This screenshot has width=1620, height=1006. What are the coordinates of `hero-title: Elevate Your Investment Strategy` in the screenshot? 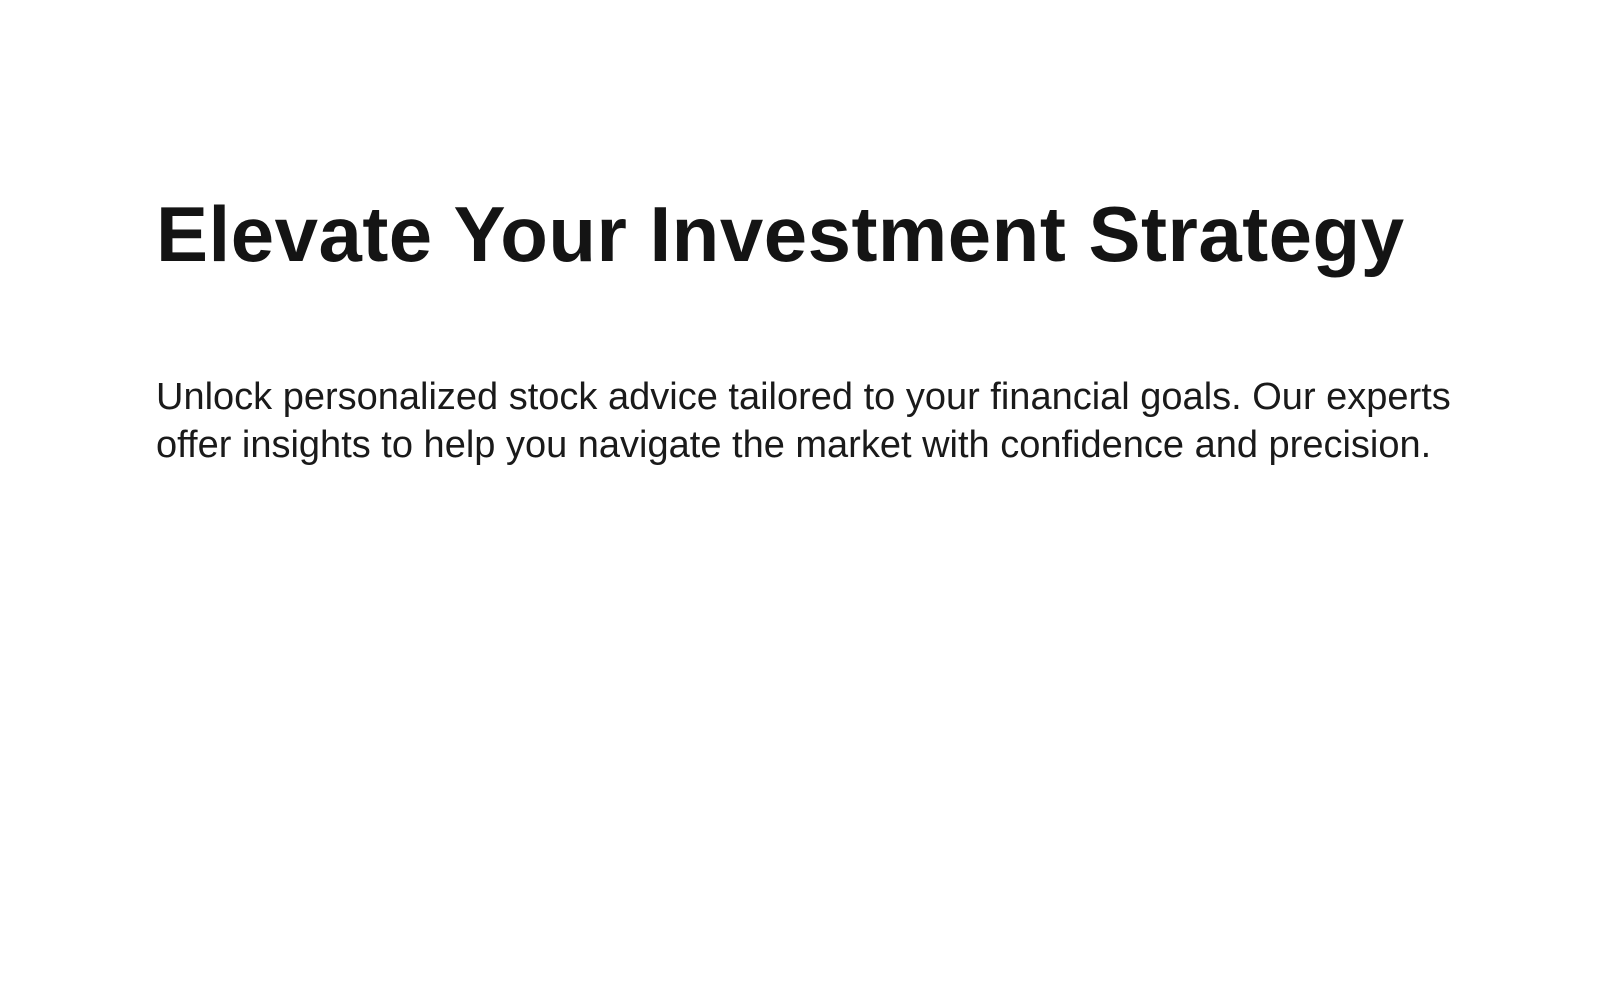 It's located at (780, 234).